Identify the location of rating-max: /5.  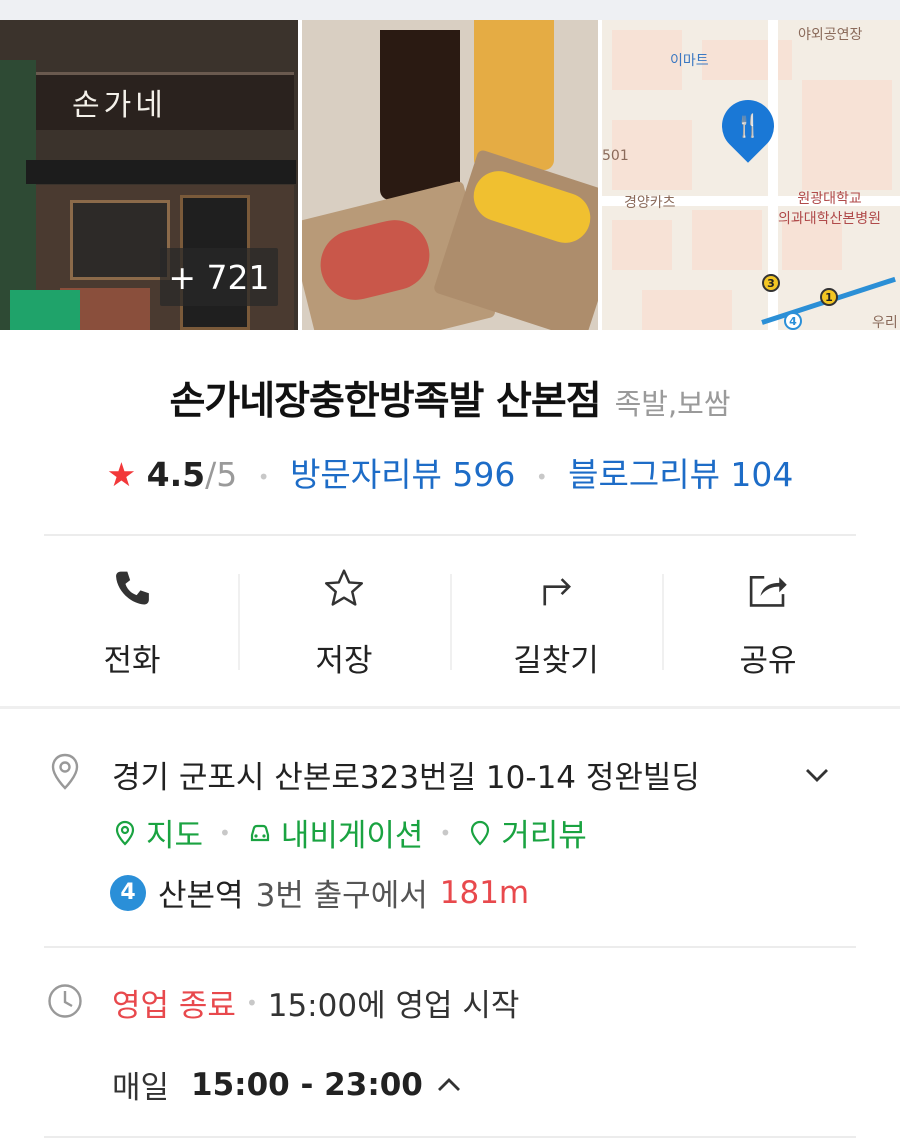
(221, 474).